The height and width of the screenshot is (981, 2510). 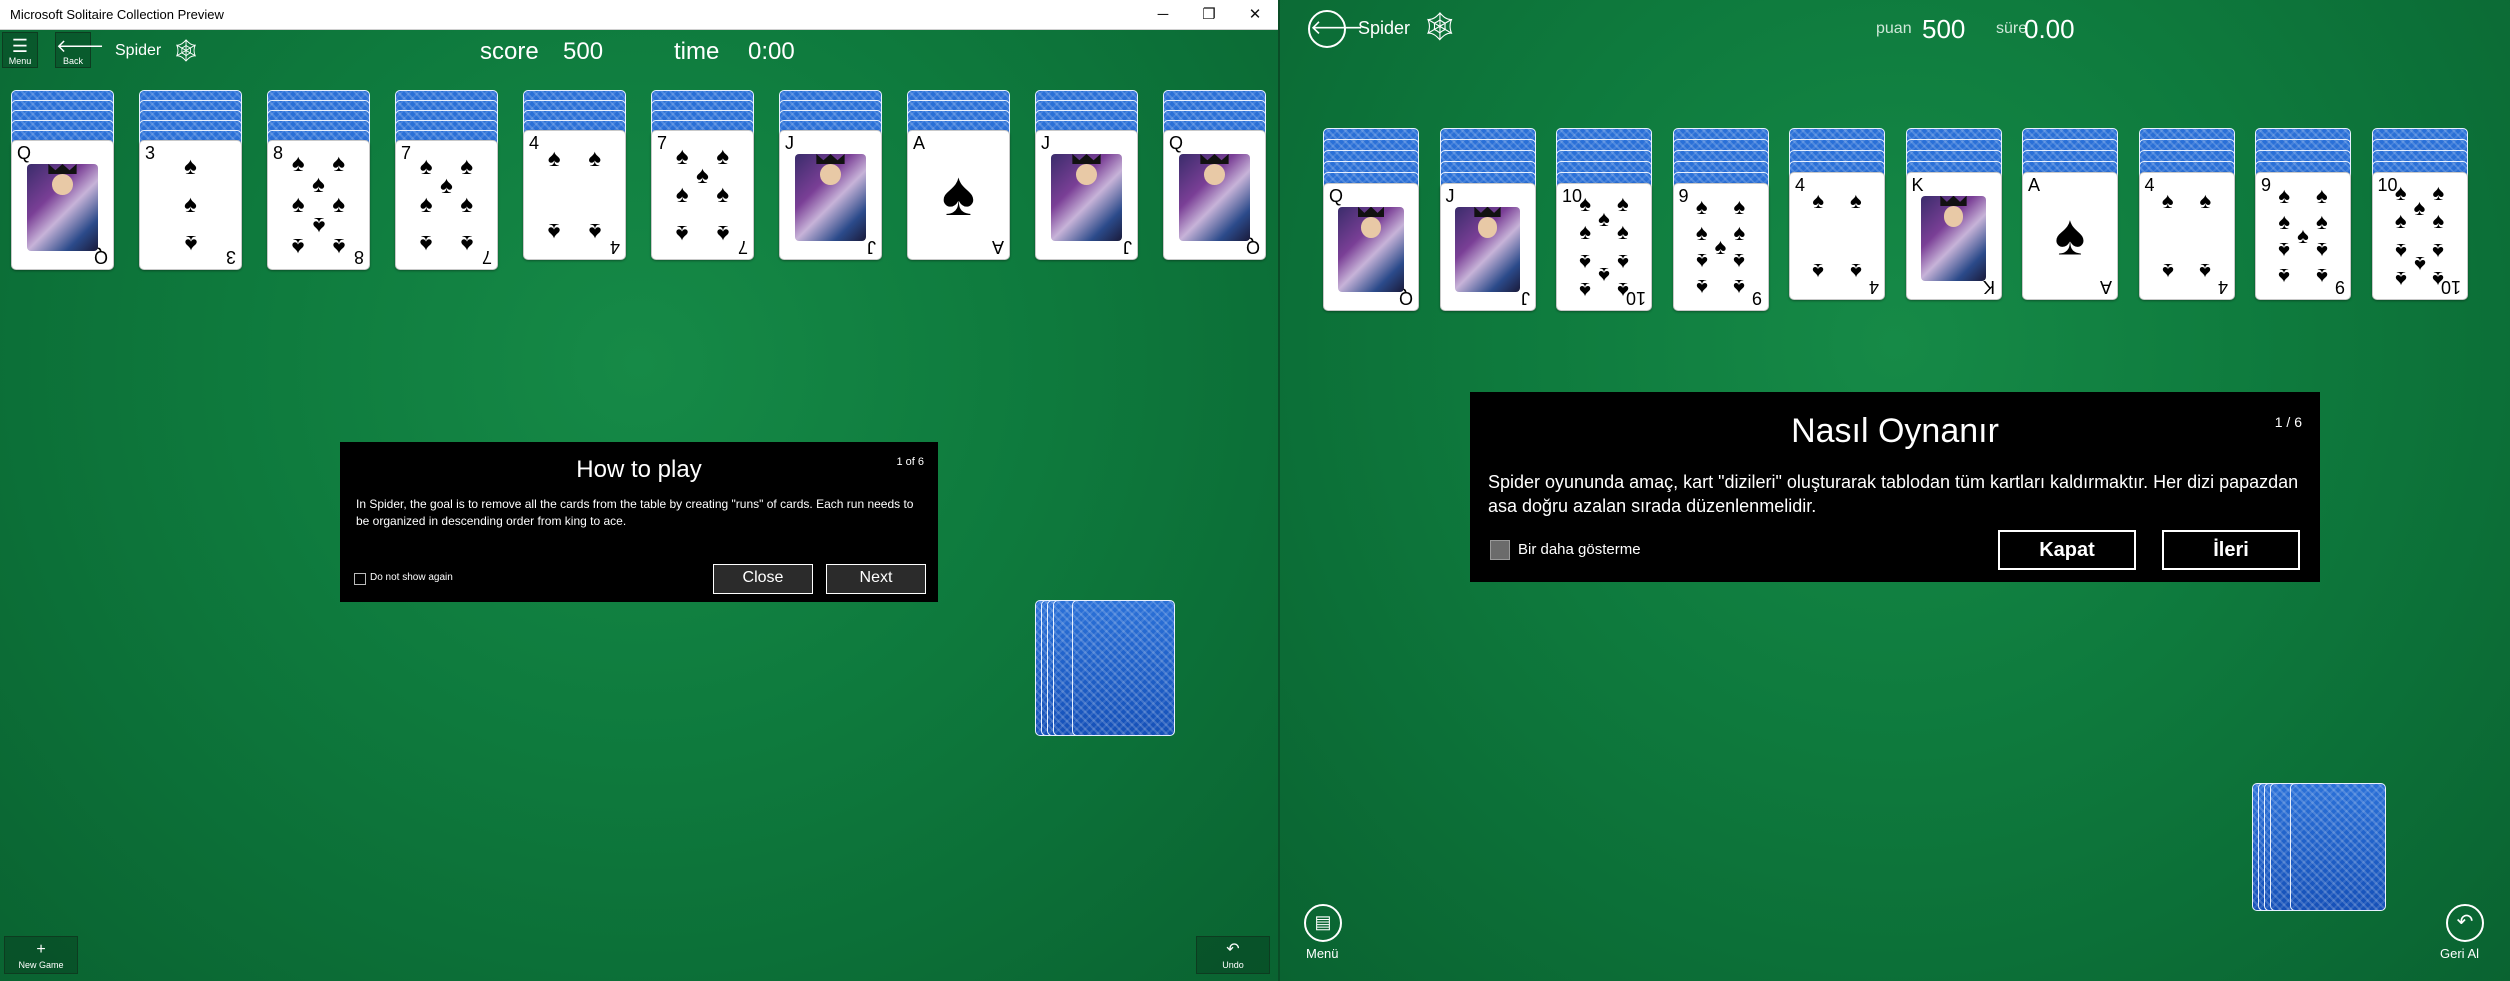 What do you see at coordinates (2339, 287) in the screenshot?
I see `card-rank-inverted: 9` at bounding box center [2339, 287].